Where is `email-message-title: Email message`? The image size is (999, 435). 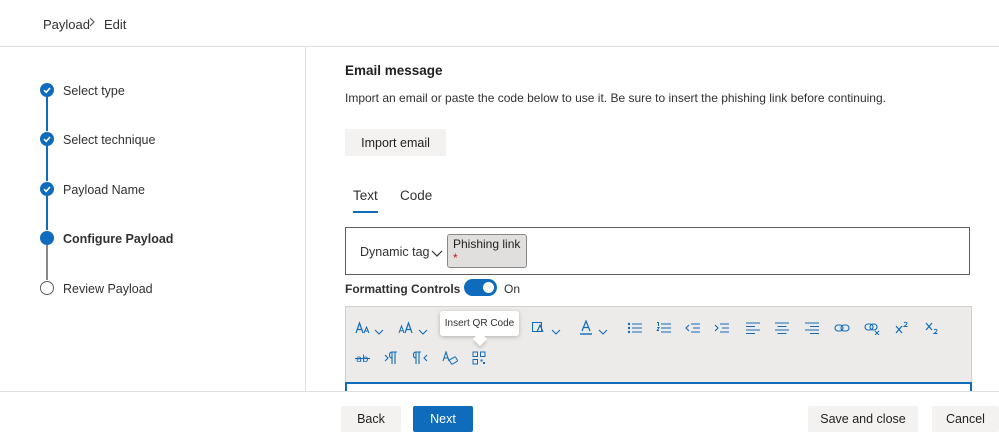
email-message-title: Email message is located at coordinates (394, 70).